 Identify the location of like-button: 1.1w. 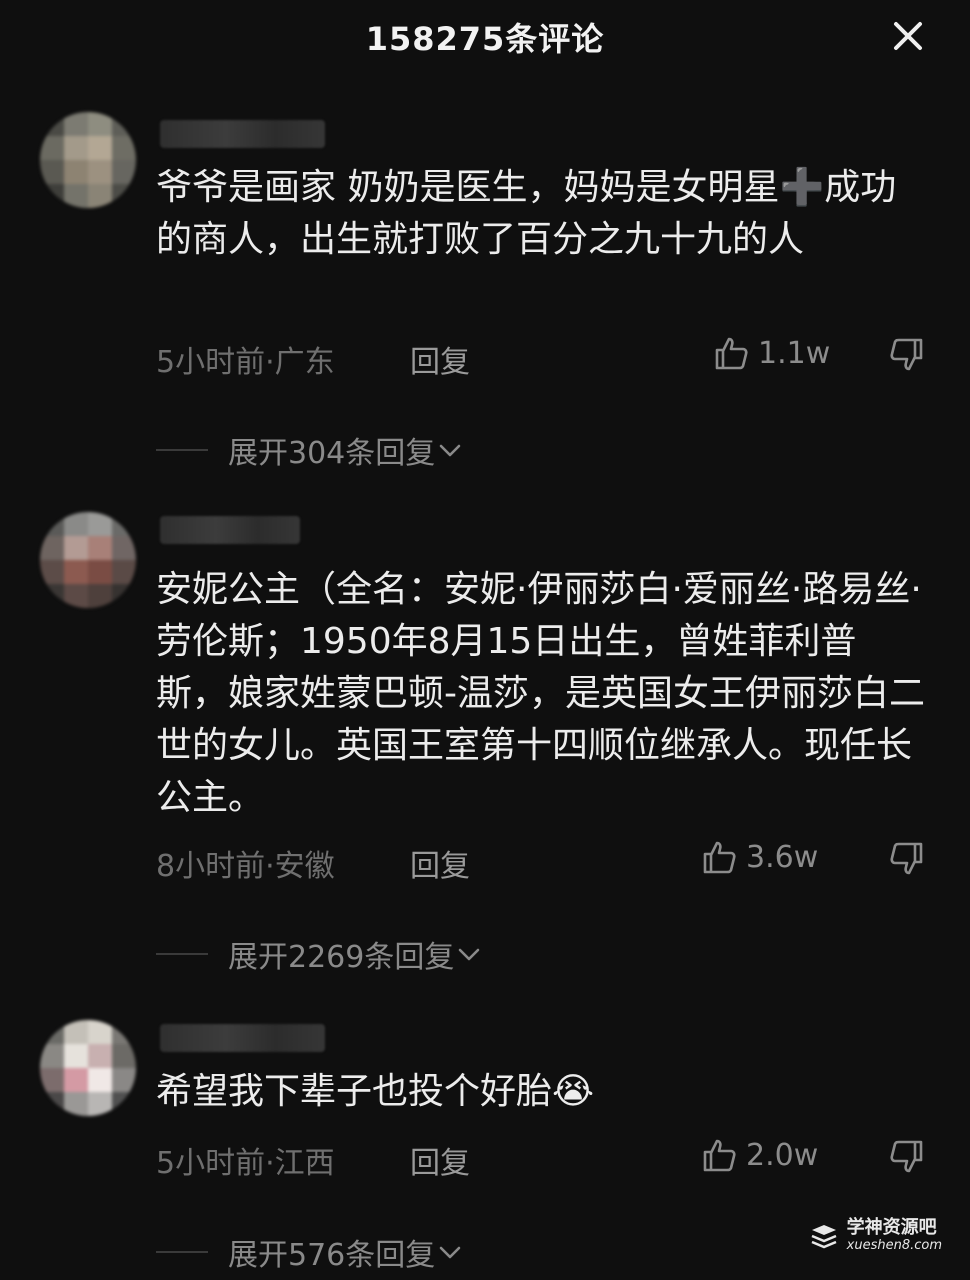
(771, 353).